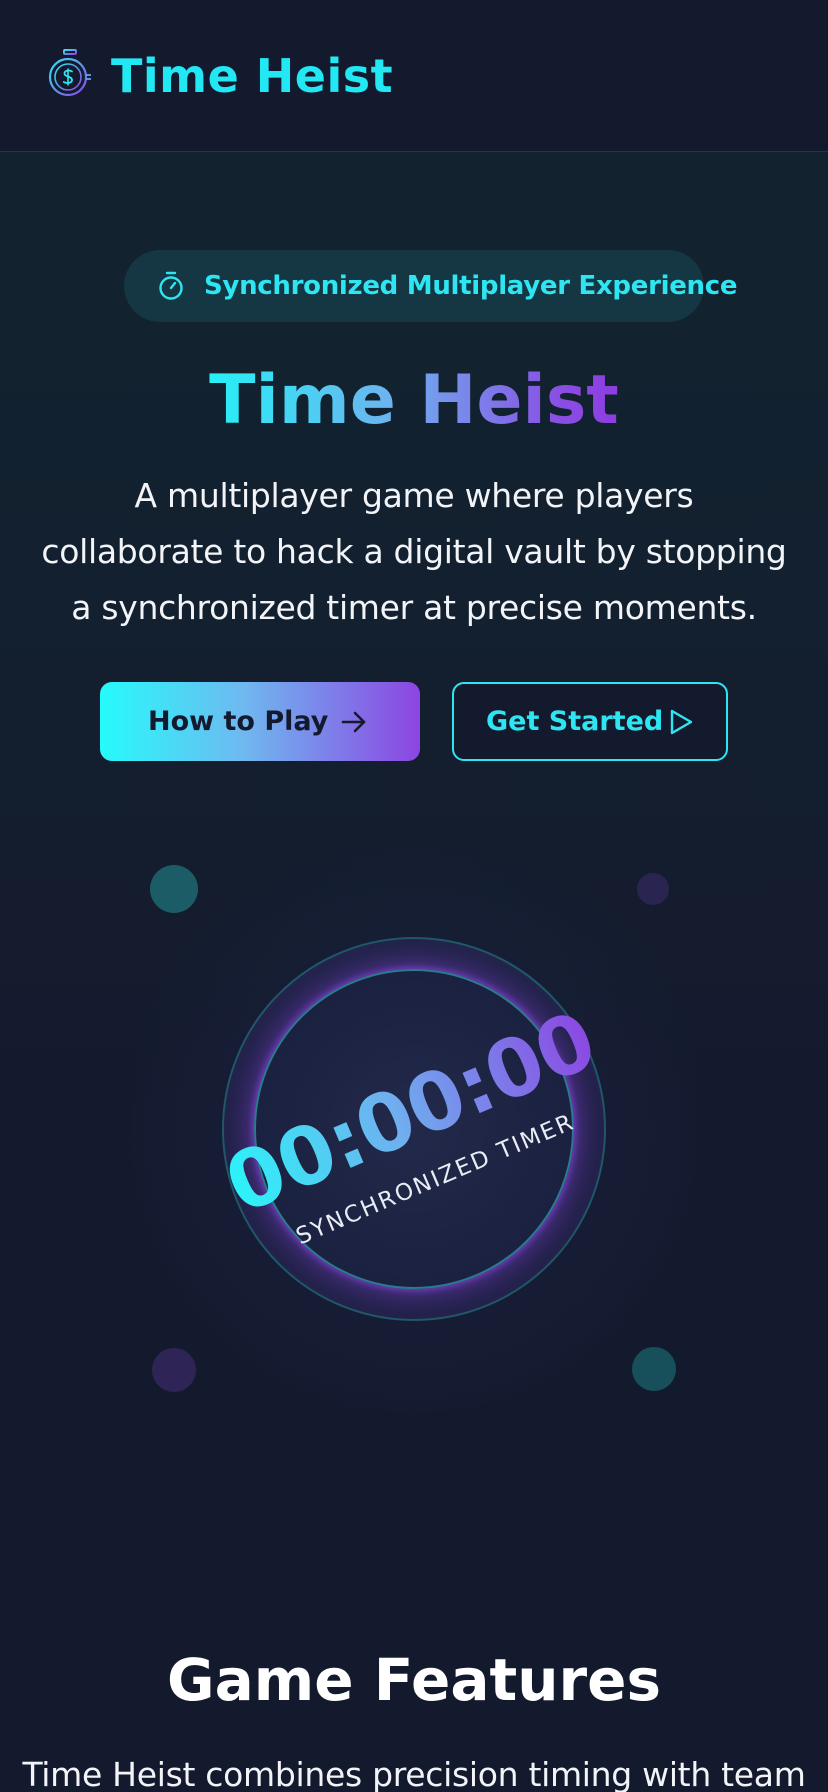  What do you see at coordinates (414, 1680) in the screenshot?
I see `features-heading: Game Features` at bounding box center [414, 1680].